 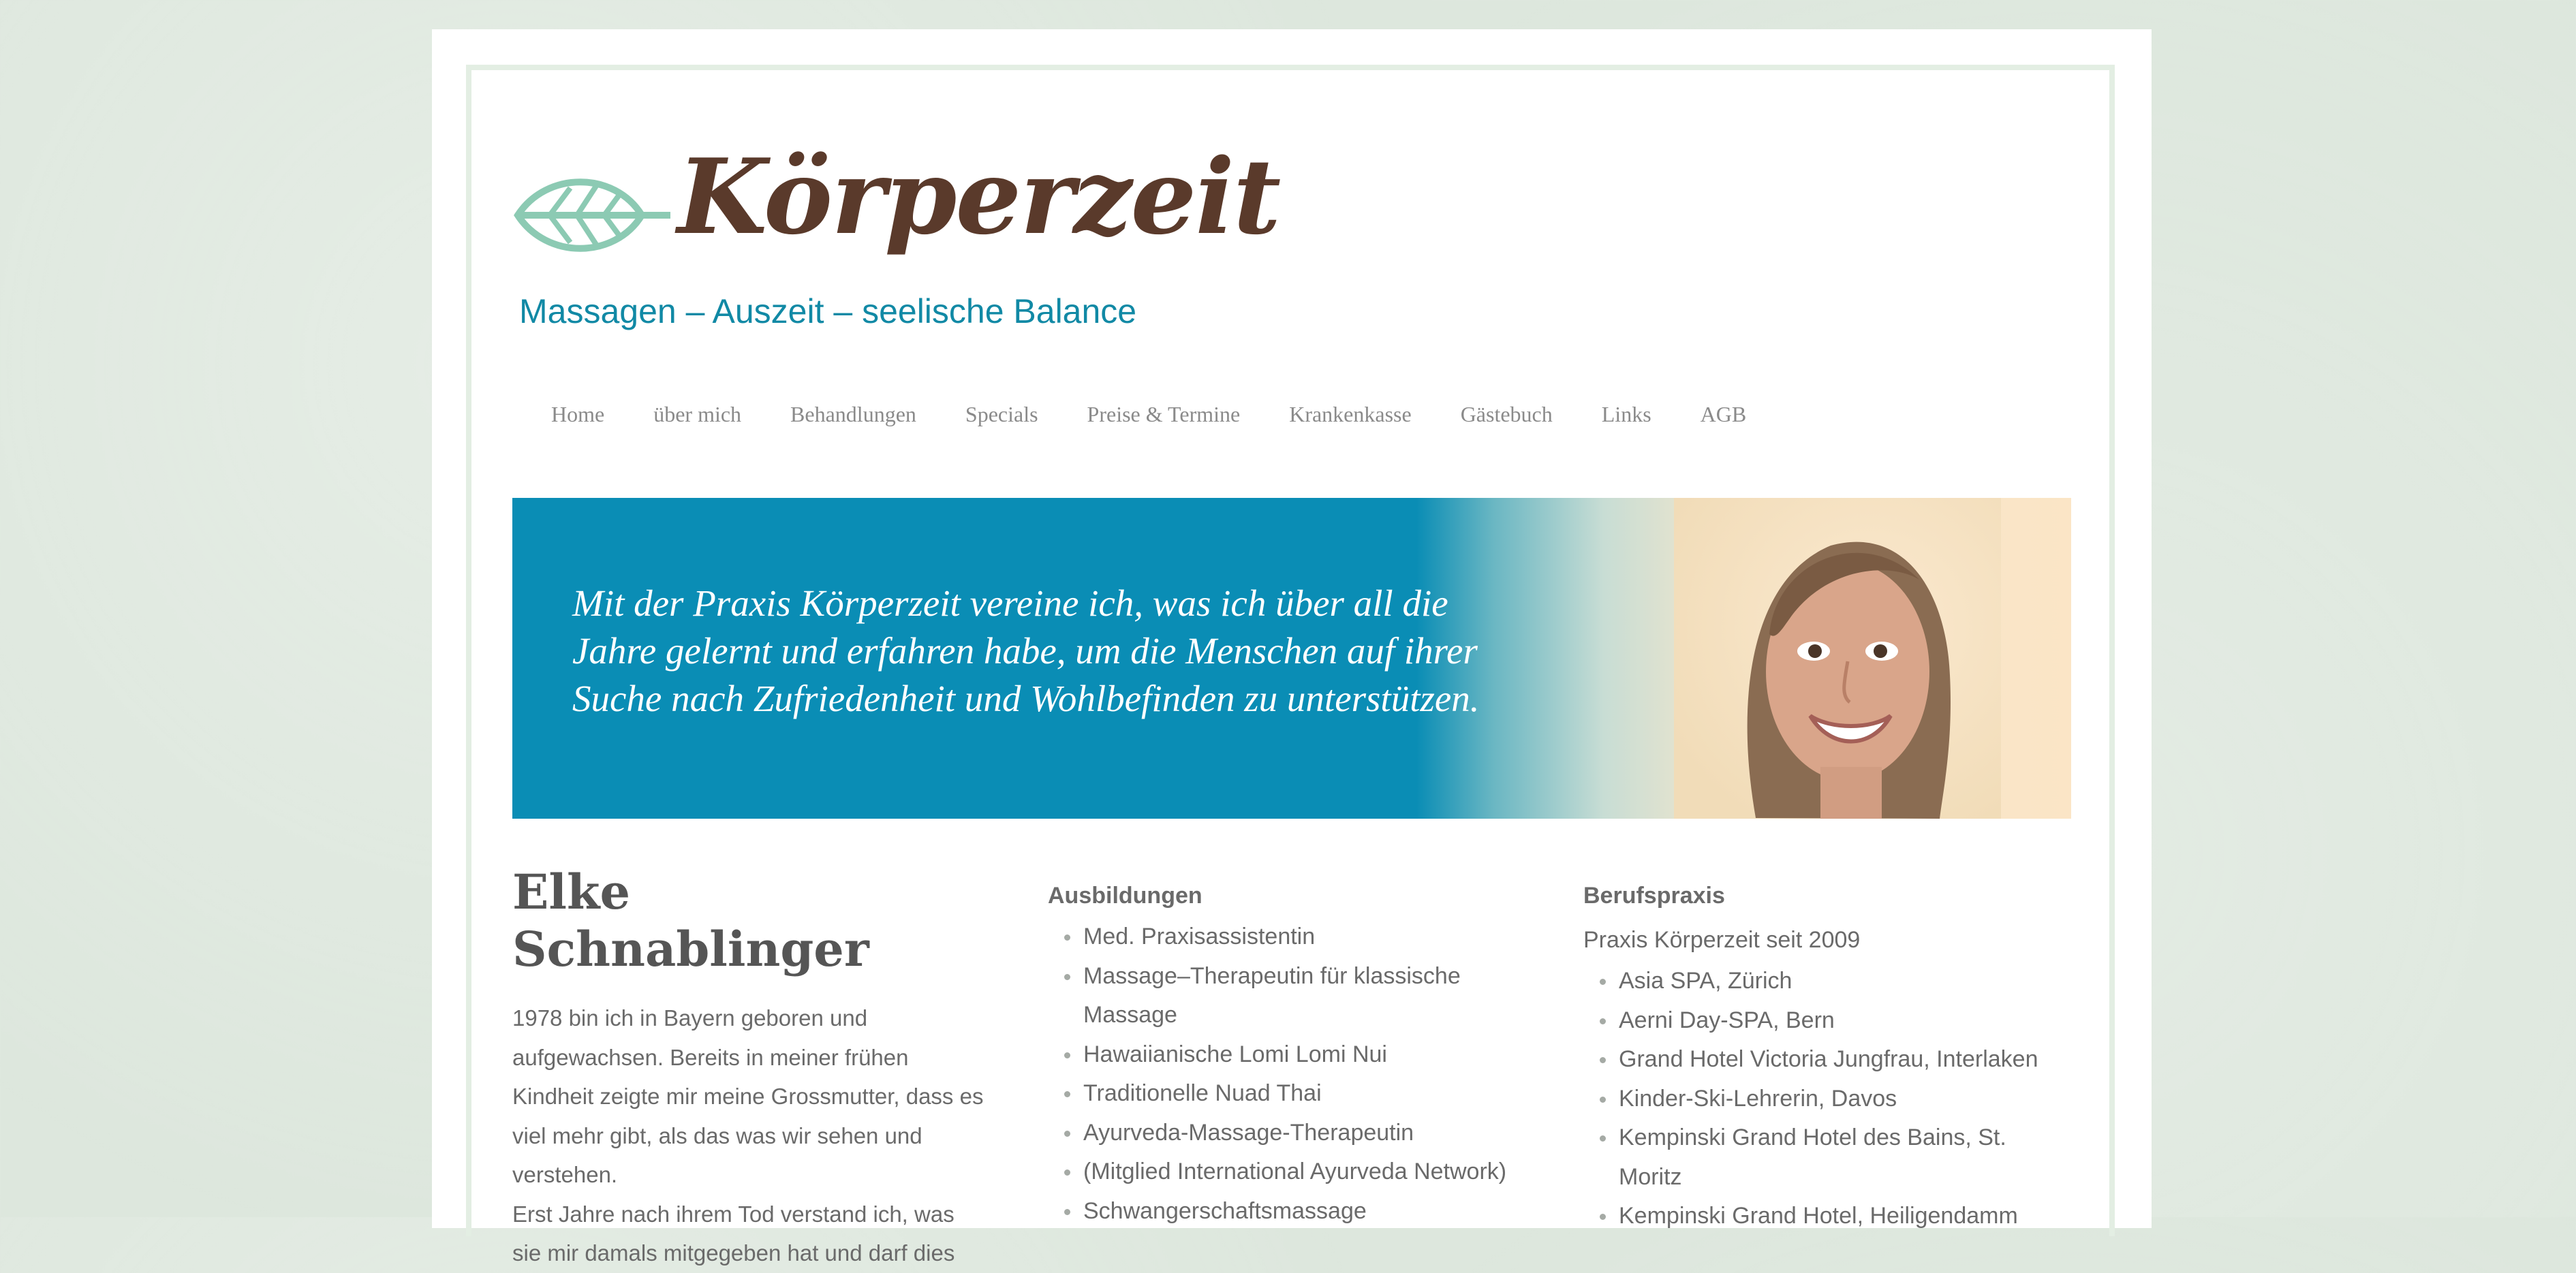 What do you see at coordinates (690, 920) in the screenshot?
I see `person-name: Elke Schnablinger` at bounding box center [690, 920].